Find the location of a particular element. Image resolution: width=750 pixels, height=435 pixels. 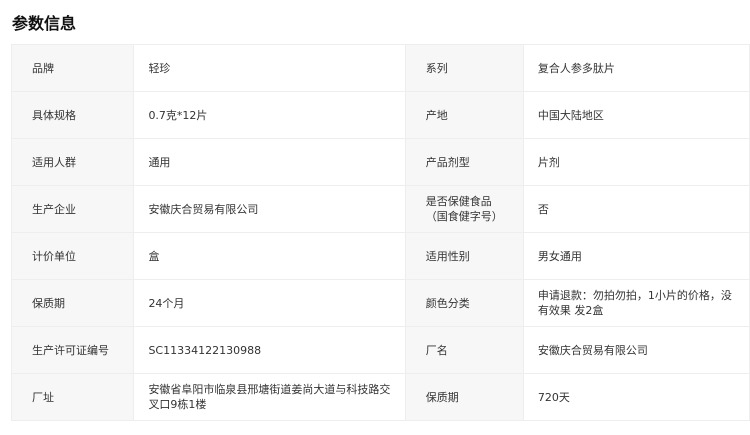

param-label: 具体规格 is located at coordinates (72, 115).